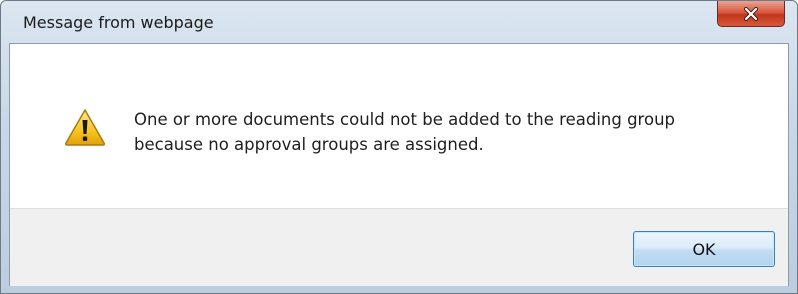 This screenshot has width=798, height=294. I want to click on warning-icon, so click(85, 127).